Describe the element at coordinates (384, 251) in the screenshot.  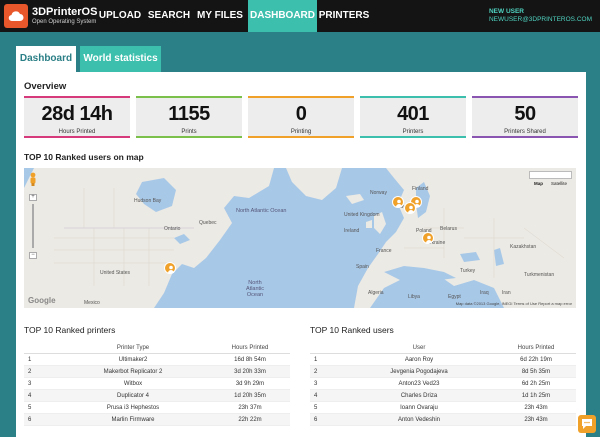
I see `map-label-france: France` at that location.